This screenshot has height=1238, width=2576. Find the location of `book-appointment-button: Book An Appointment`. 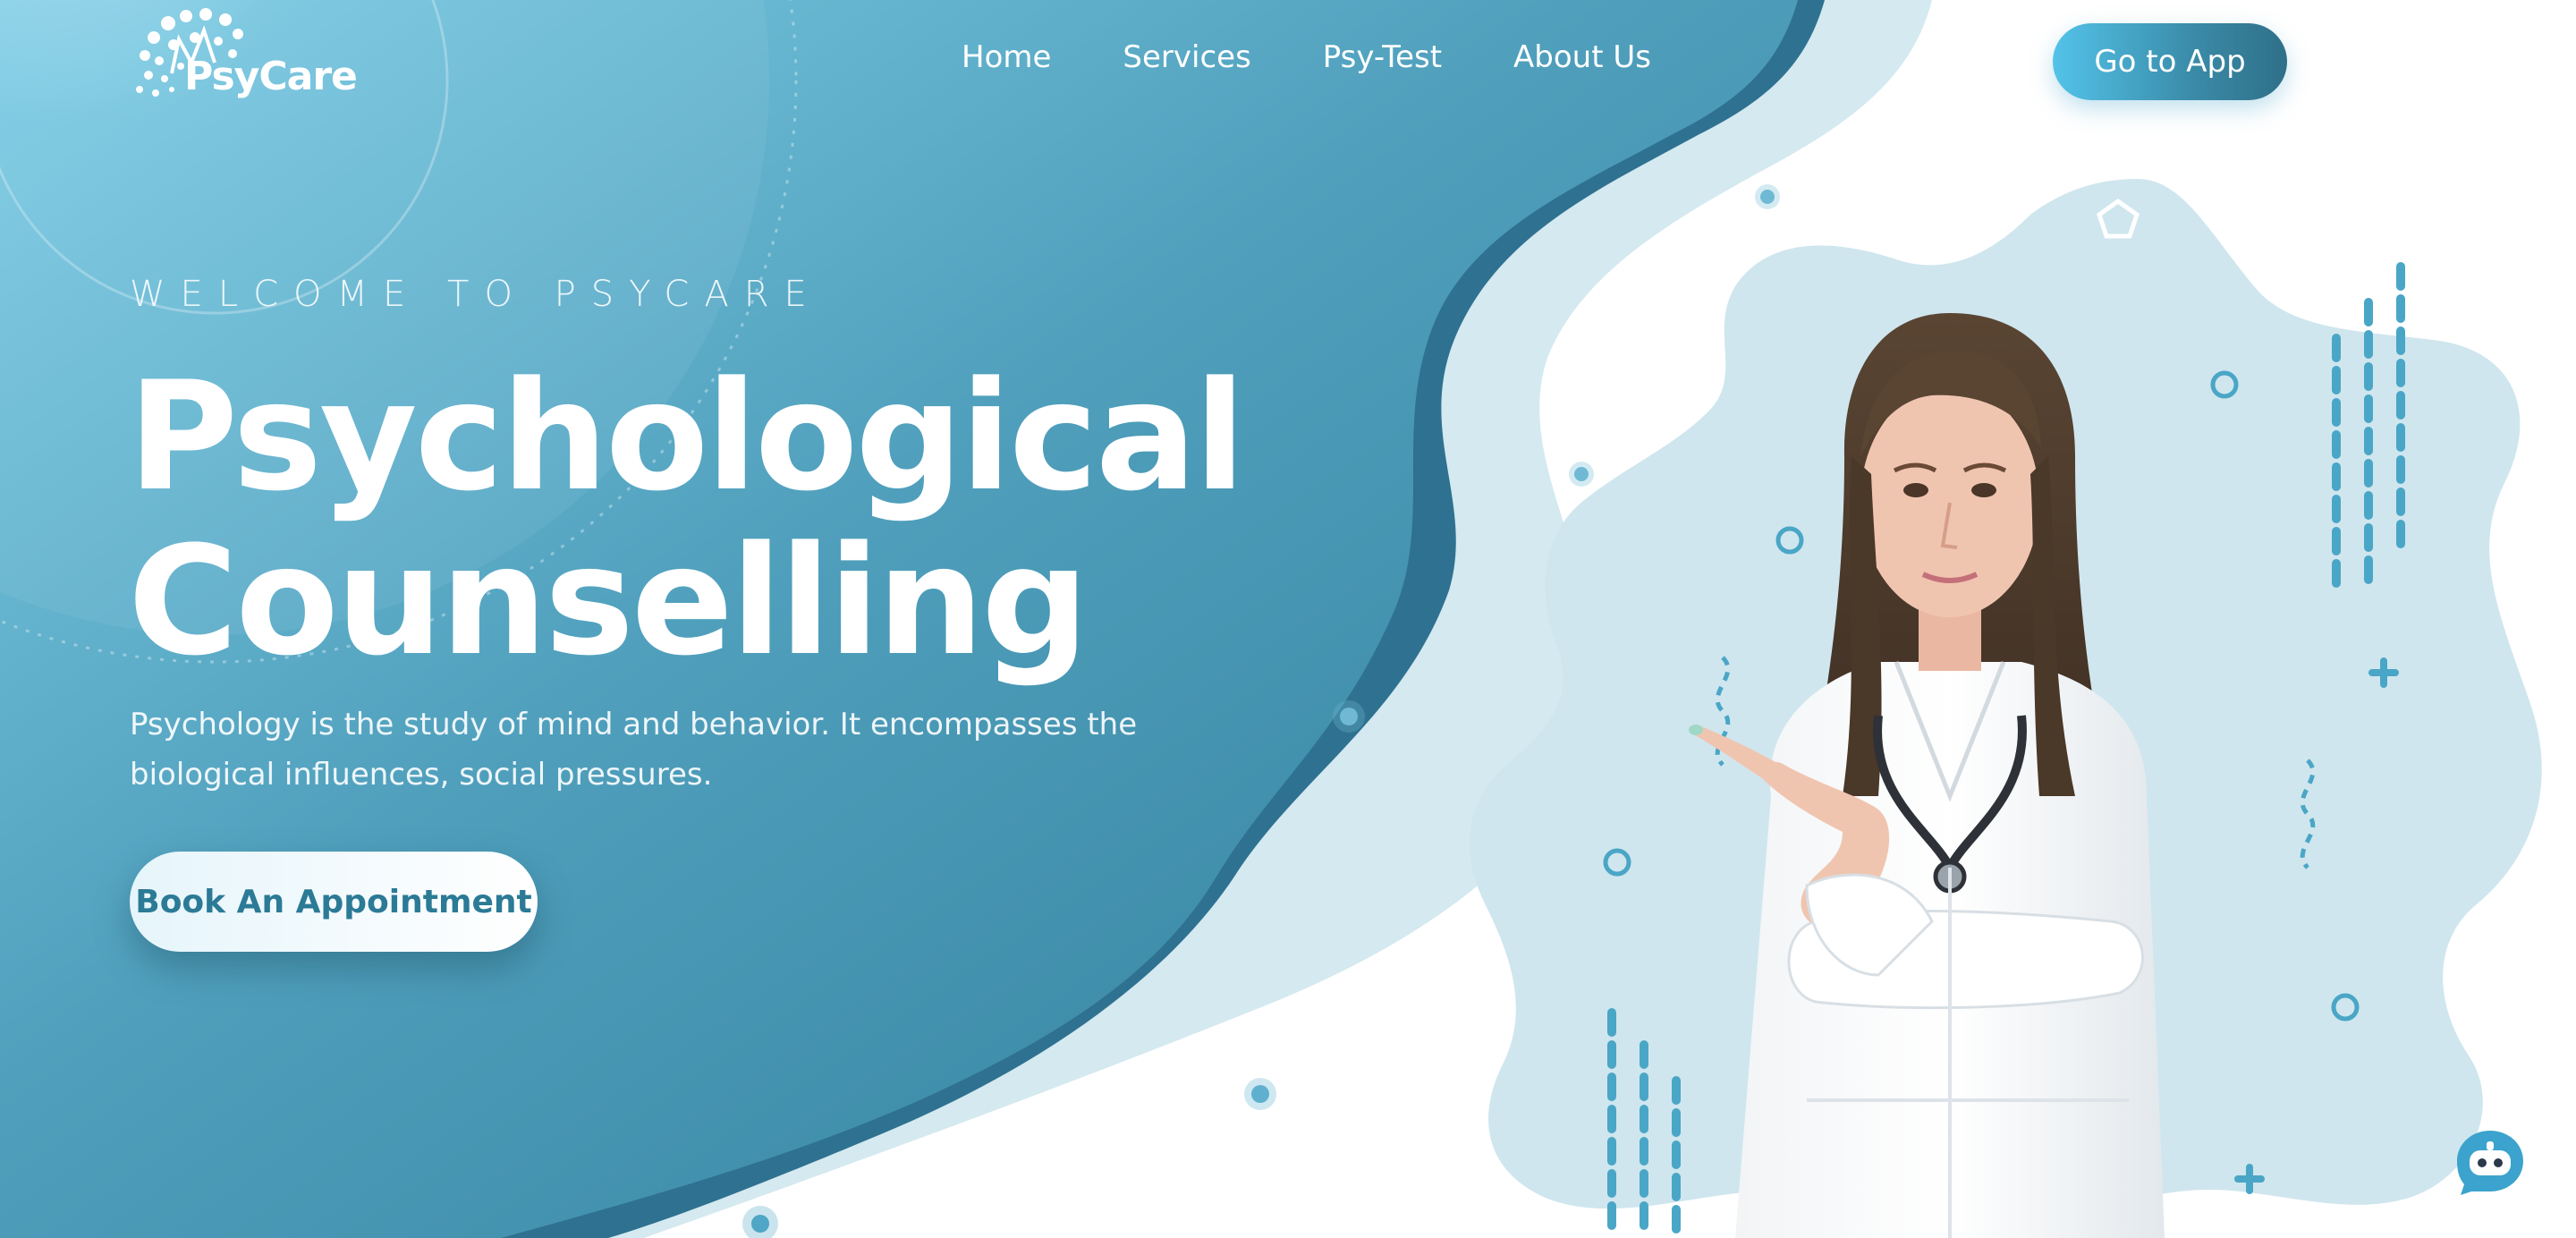

book-appointment-button: Book An Appointment is located at coordinates (334, 902).